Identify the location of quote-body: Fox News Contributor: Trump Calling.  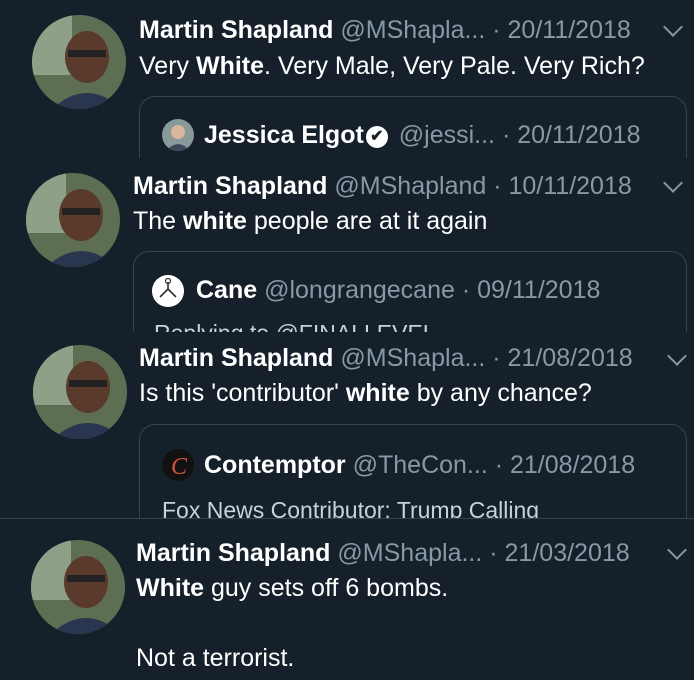
(351, 507).